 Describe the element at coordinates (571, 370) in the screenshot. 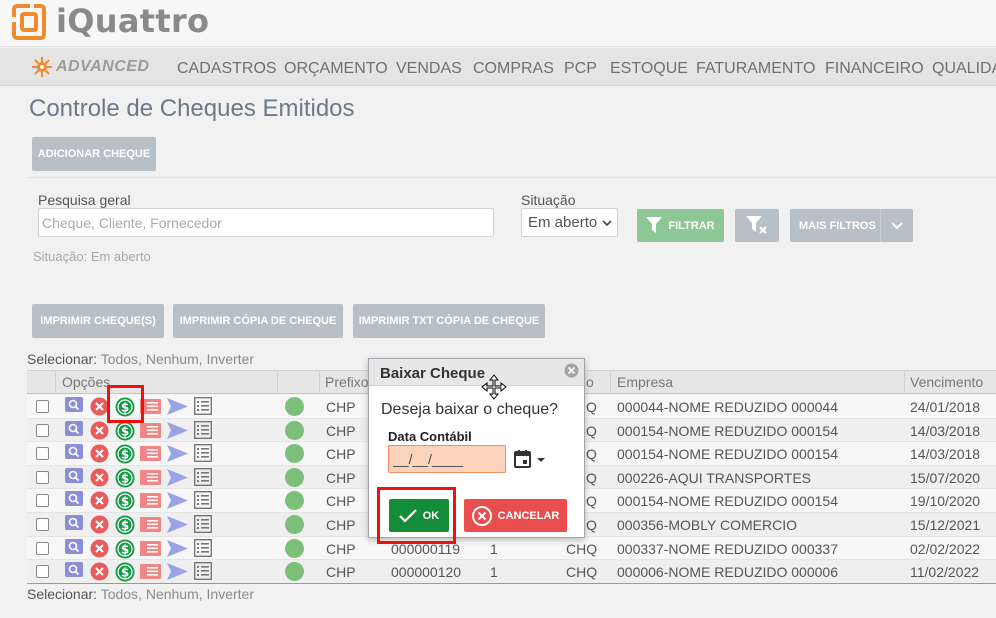

I see `close-icon` at that location.